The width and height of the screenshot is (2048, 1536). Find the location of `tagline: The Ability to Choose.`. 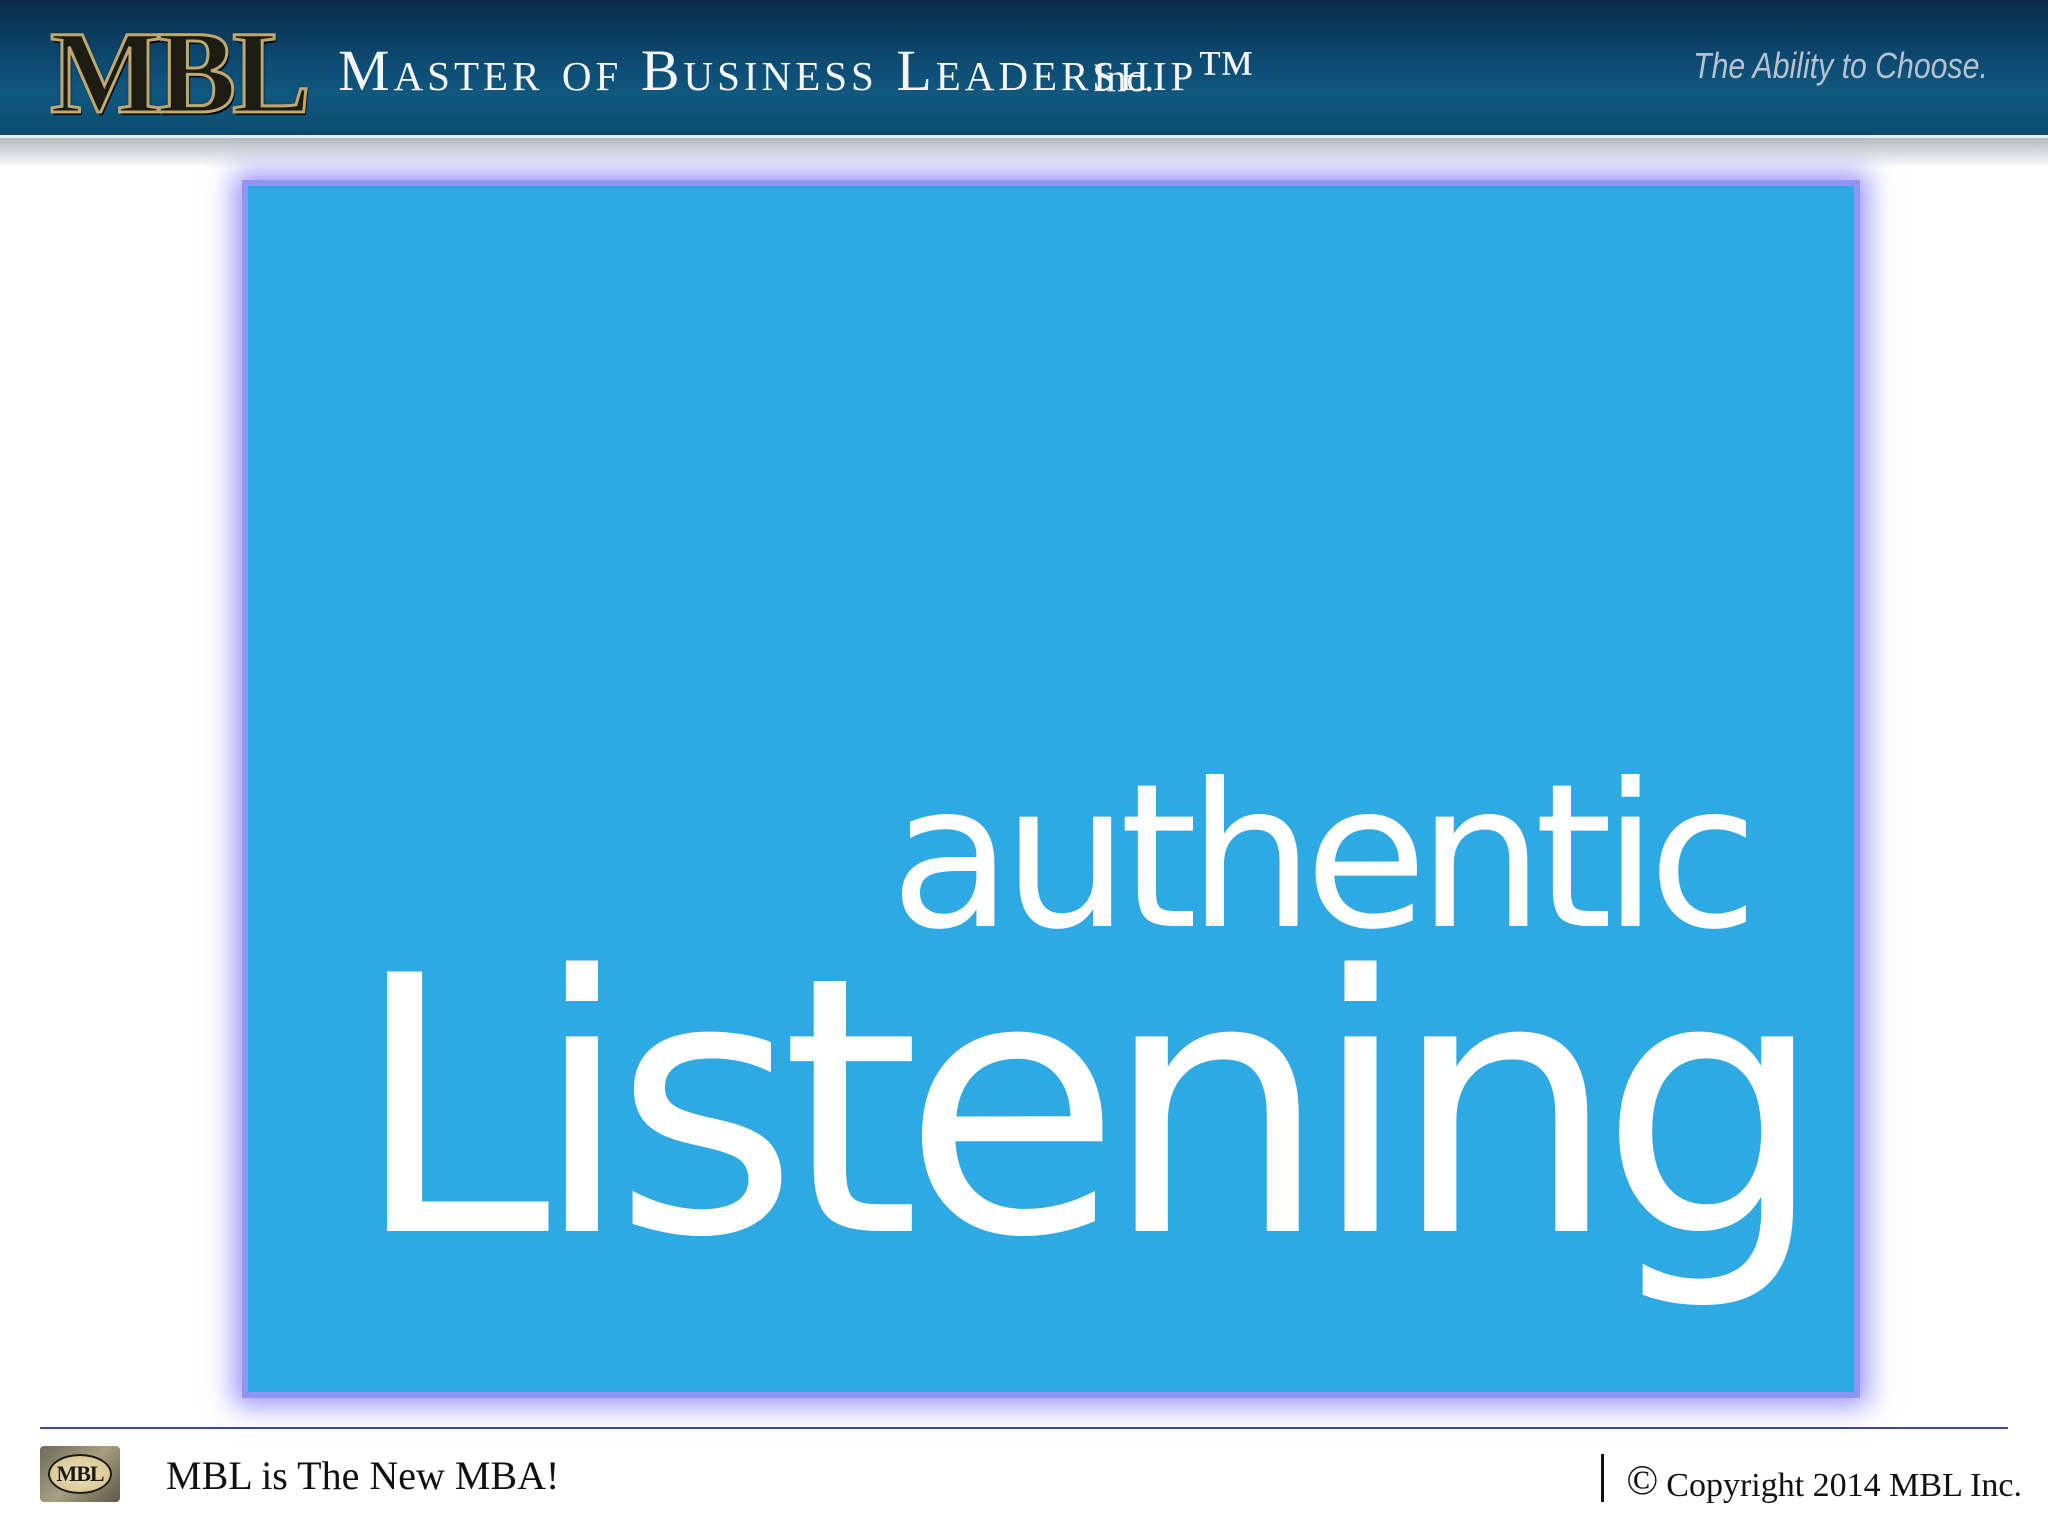

tagline: The Ability to Choose. is located at coordinates (1840, 65).